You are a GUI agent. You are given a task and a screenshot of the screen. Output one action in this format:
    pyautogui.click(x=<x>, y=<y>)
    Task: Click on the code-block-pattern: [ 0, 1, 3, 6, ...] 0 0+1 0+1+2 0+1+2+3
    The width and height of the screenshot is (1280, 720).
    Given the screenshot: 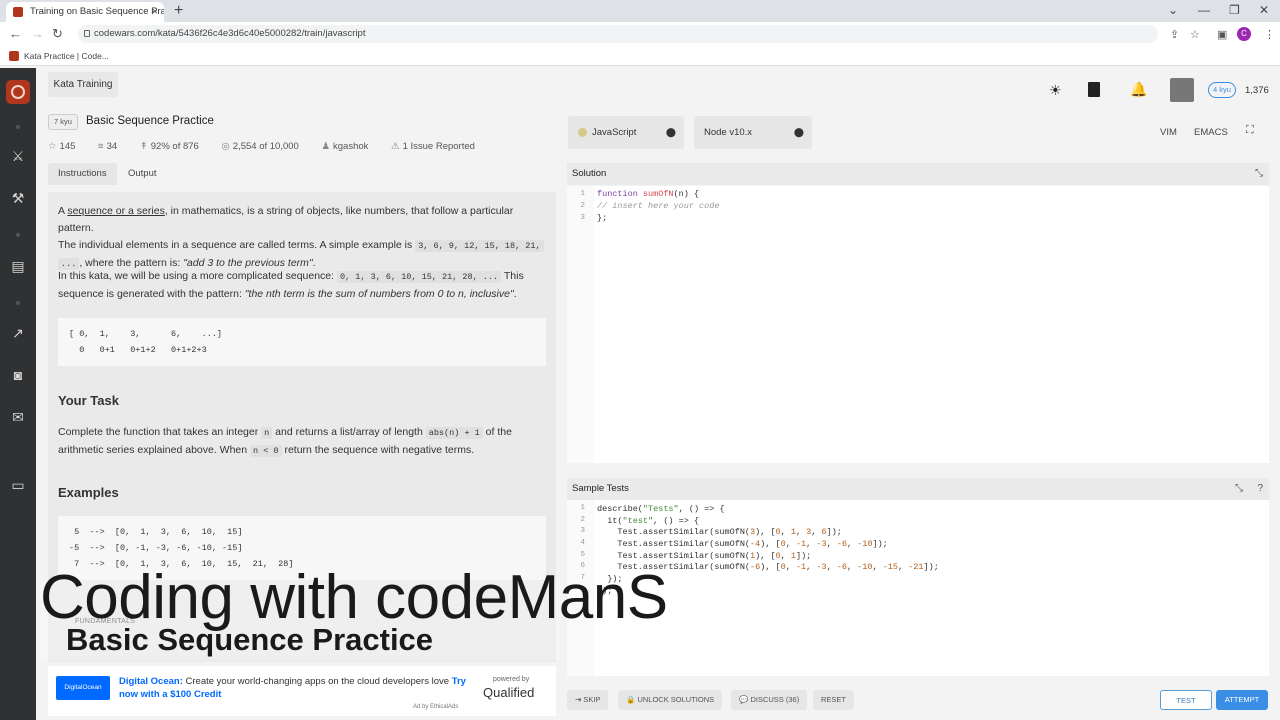 What is the action you would take?
    pyautogui.click(x=302, y=342)
    